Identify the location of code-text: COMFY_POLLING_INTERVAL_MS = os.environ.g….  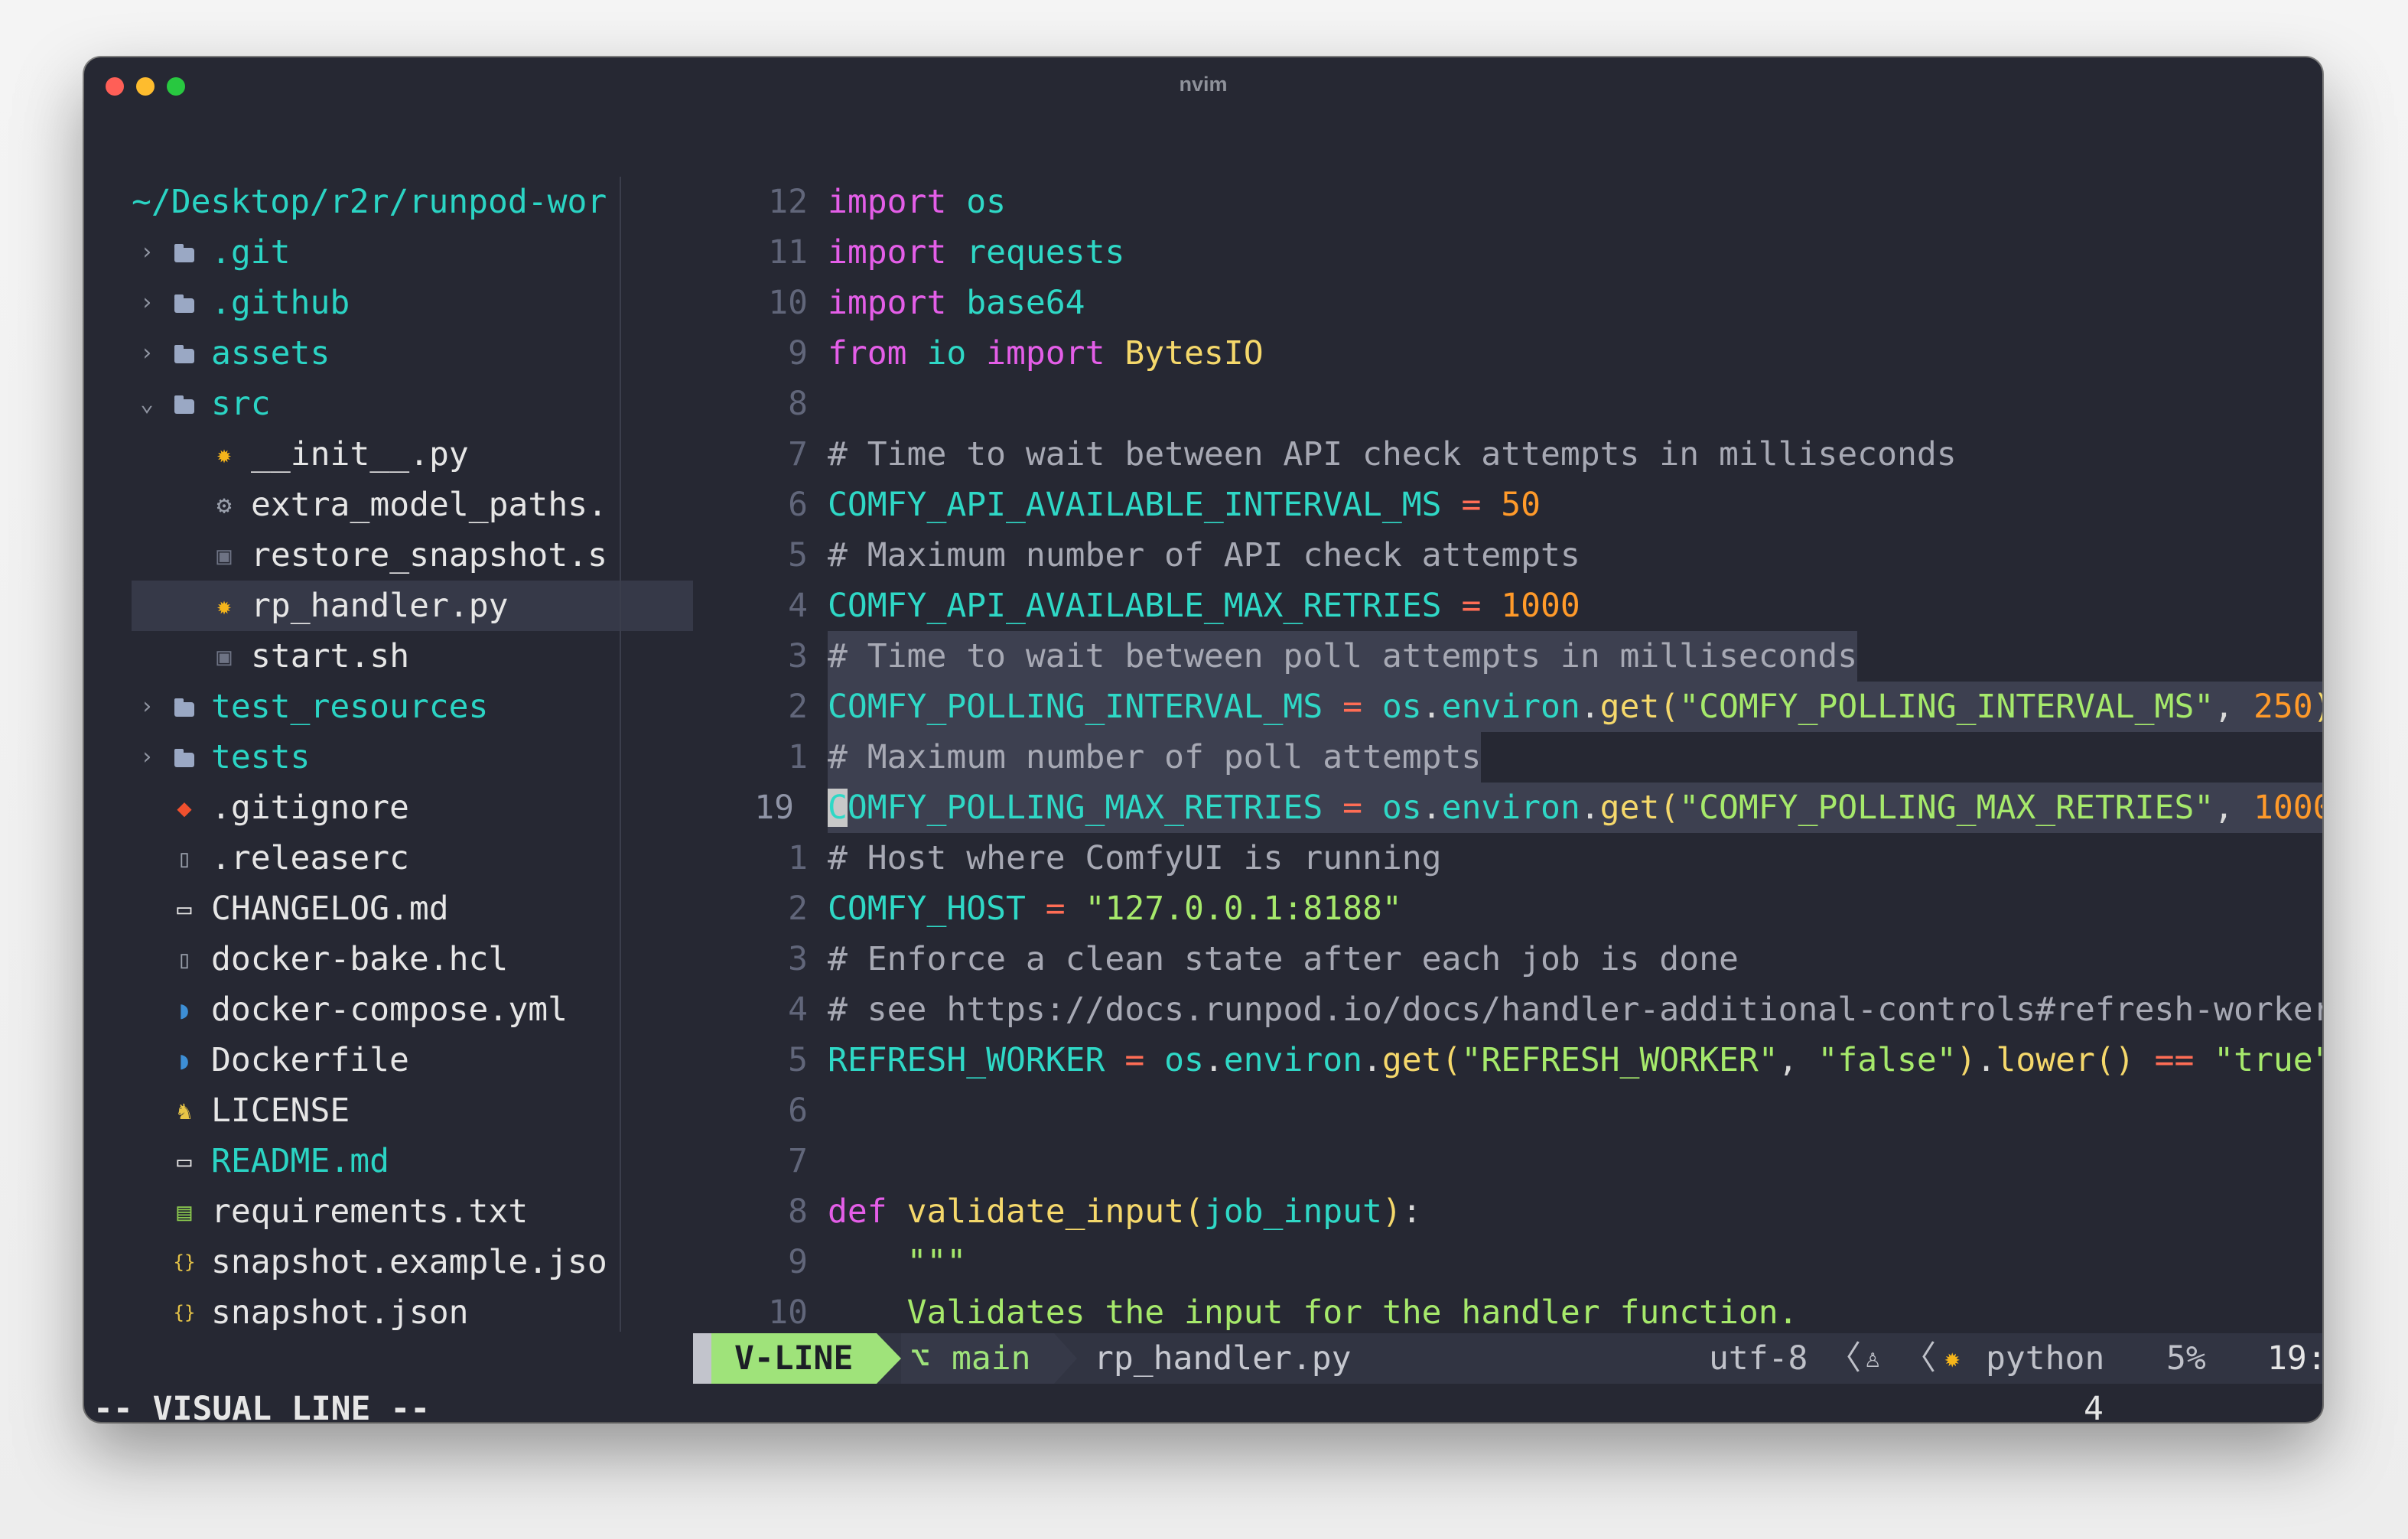
(1575, 707).